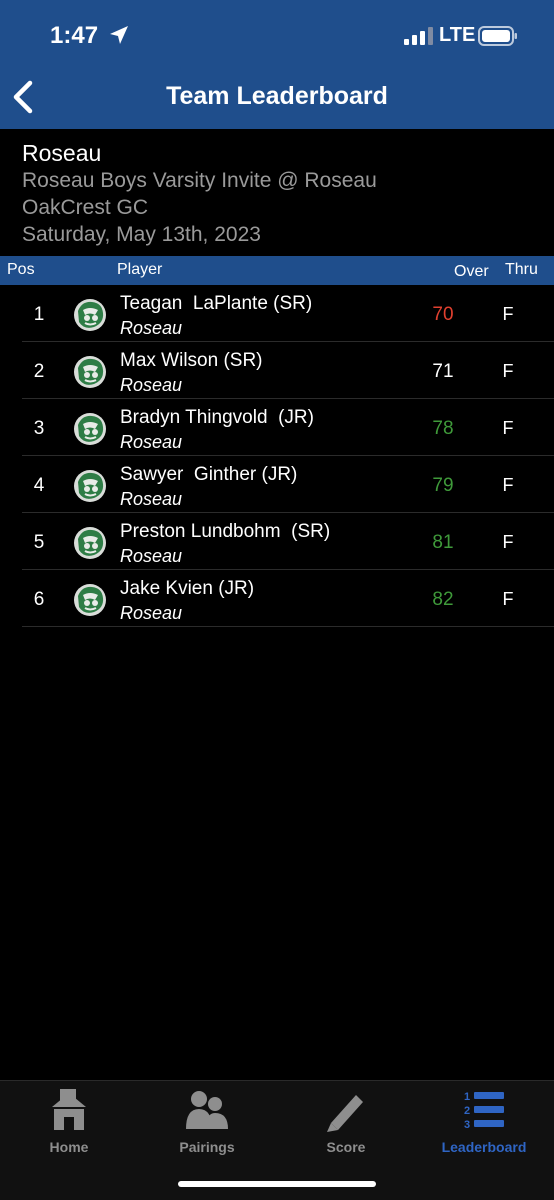 This screenshot has height=1200, width=554. What do you see at coordinates (187, 588) in the screenshot?
I see `player-name: Jake Kvien (JR)` at bounding box center [187, 588].